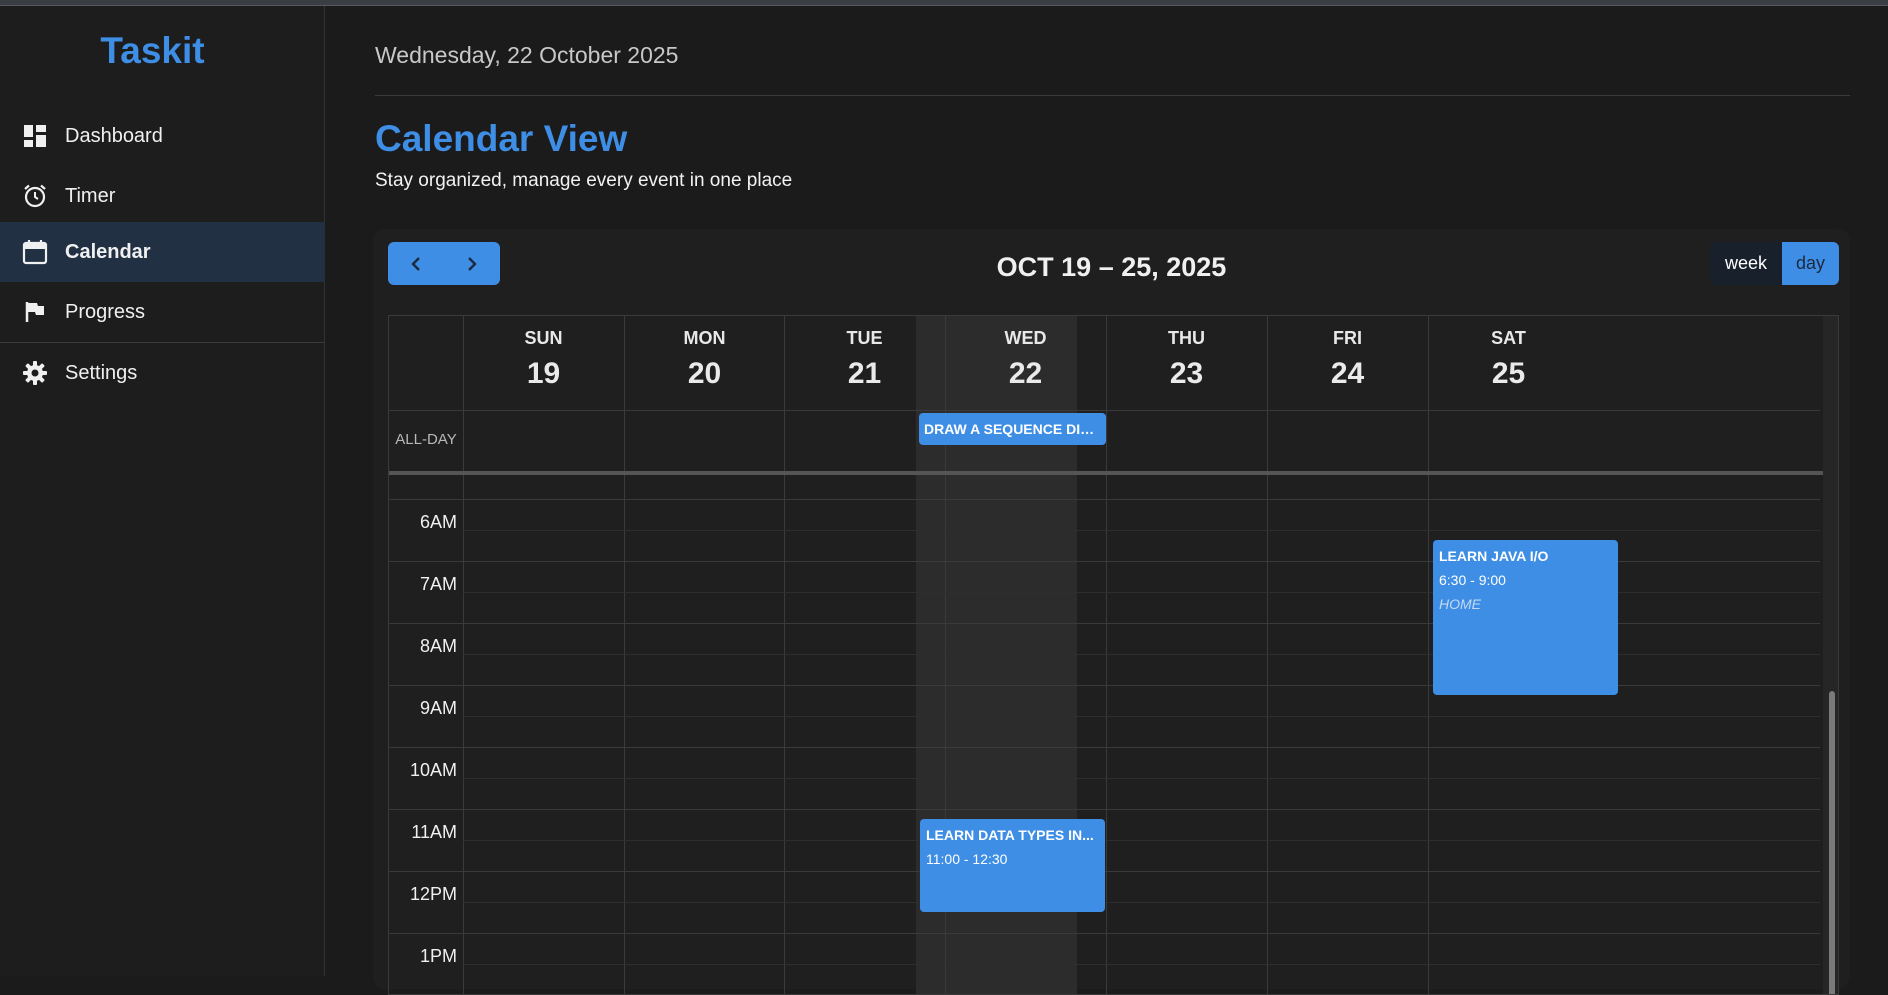 This screenshot has width=1888, height=995. I want to click on allday-separator, so click(1113, 473).